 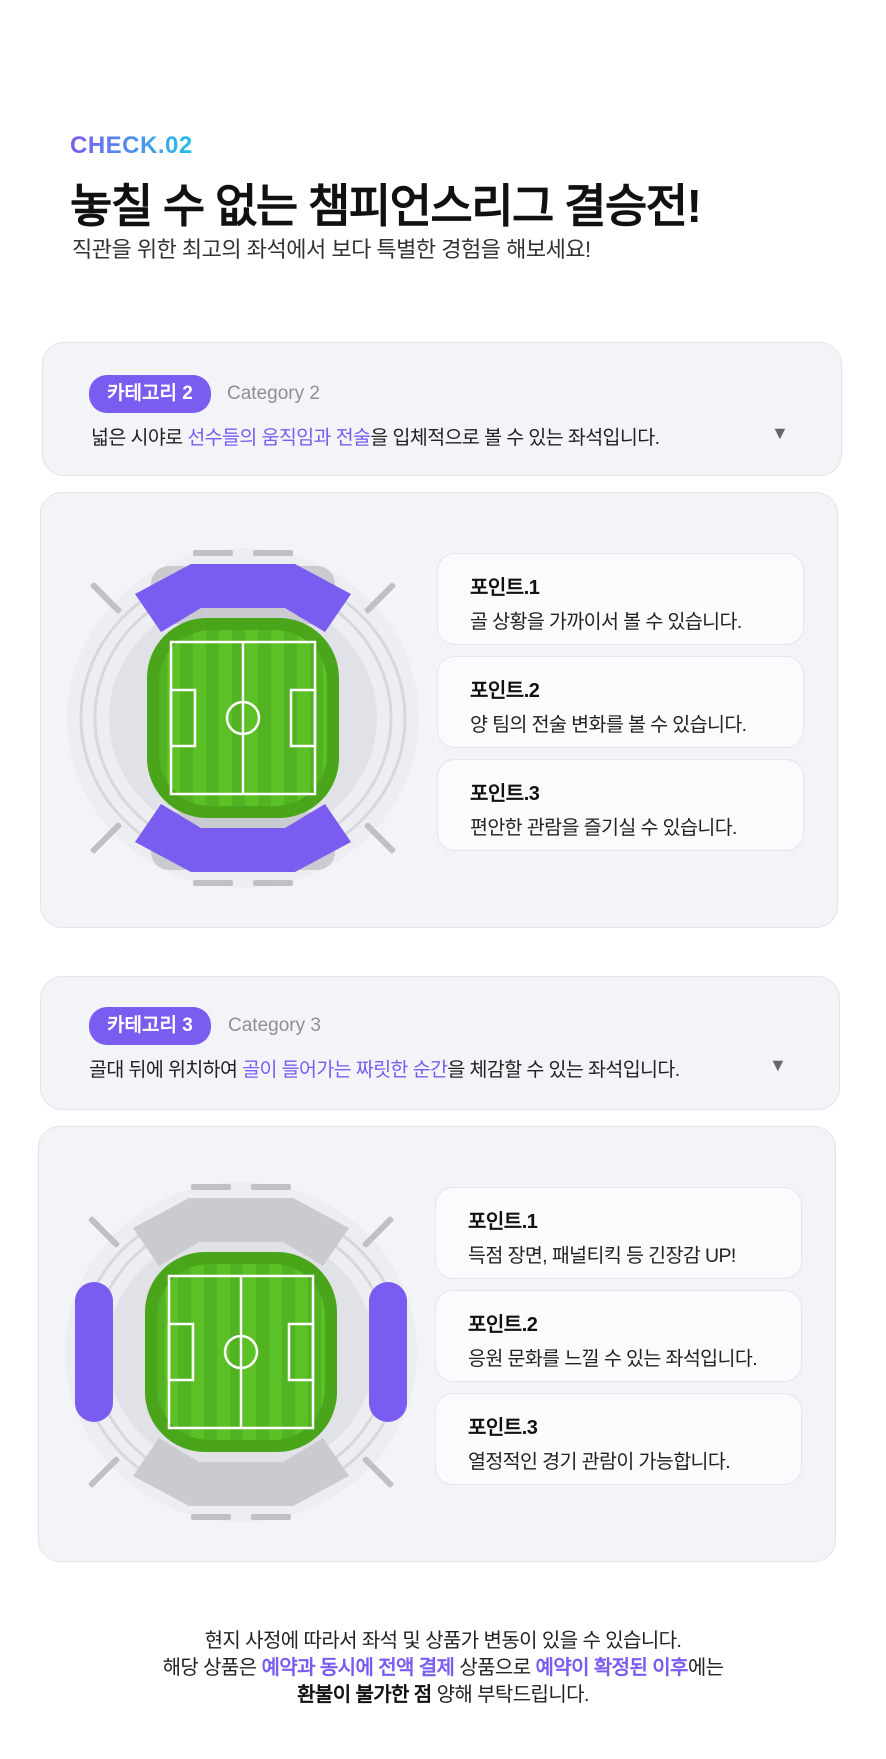 I want to click on notice-bold: 환불이 불가한 점, so click(x=364, y=1695).